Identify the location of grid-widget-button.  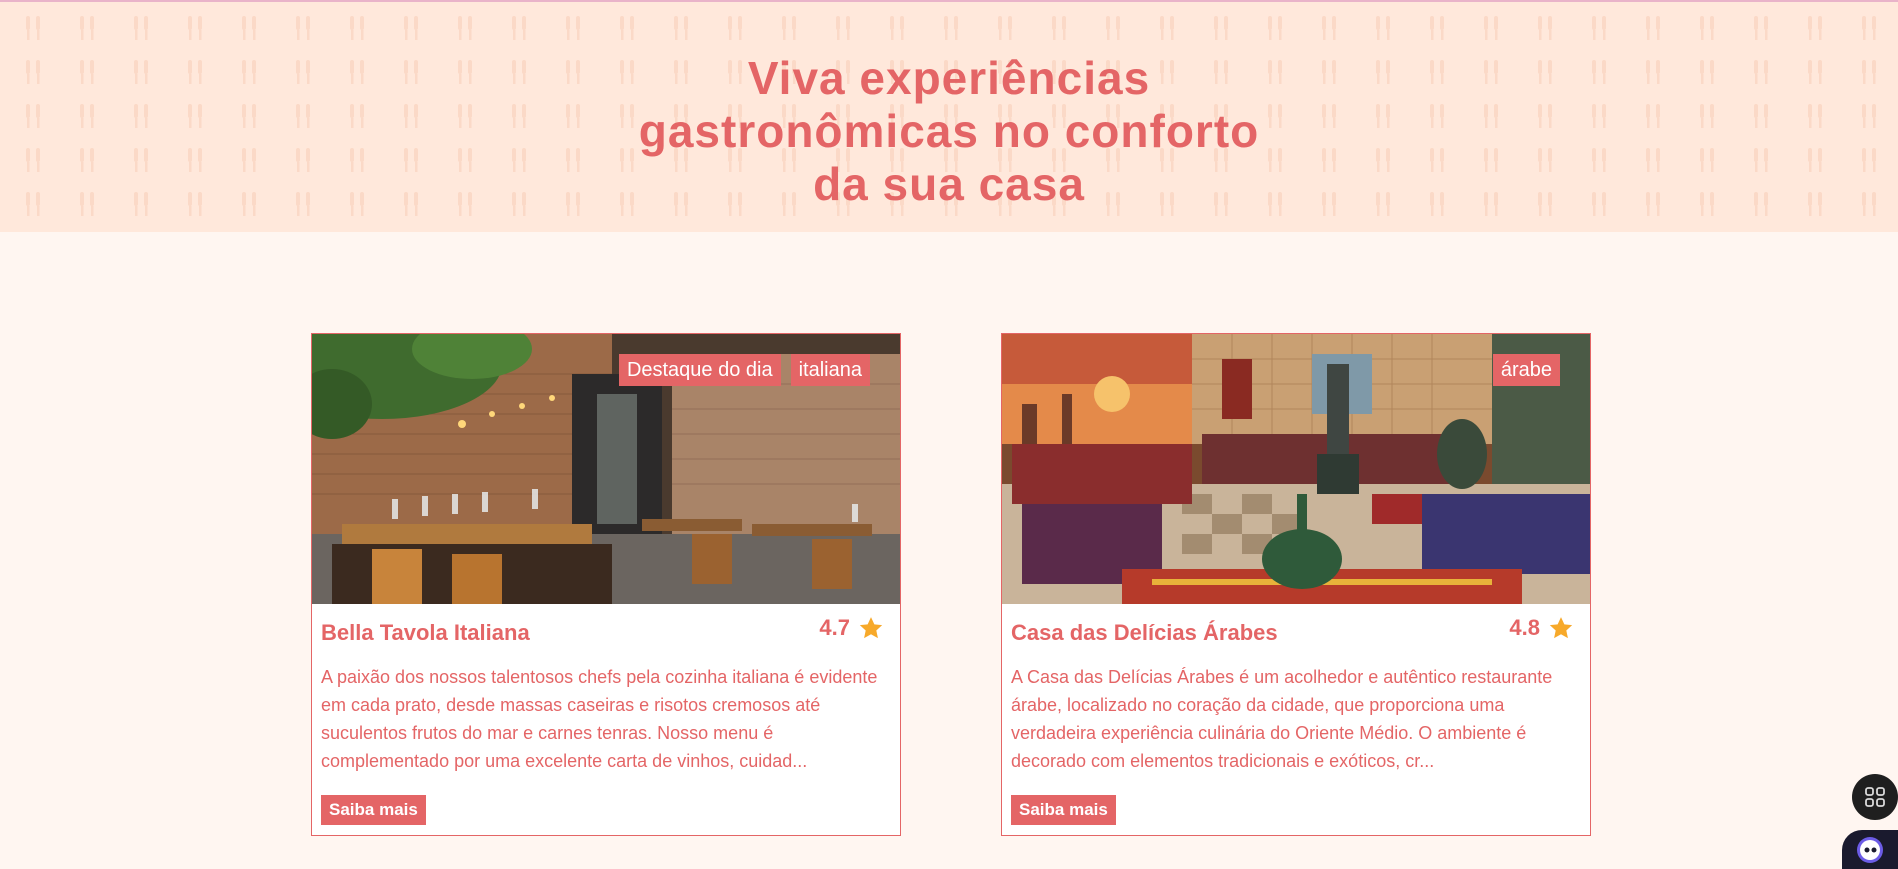
(1875, 797).